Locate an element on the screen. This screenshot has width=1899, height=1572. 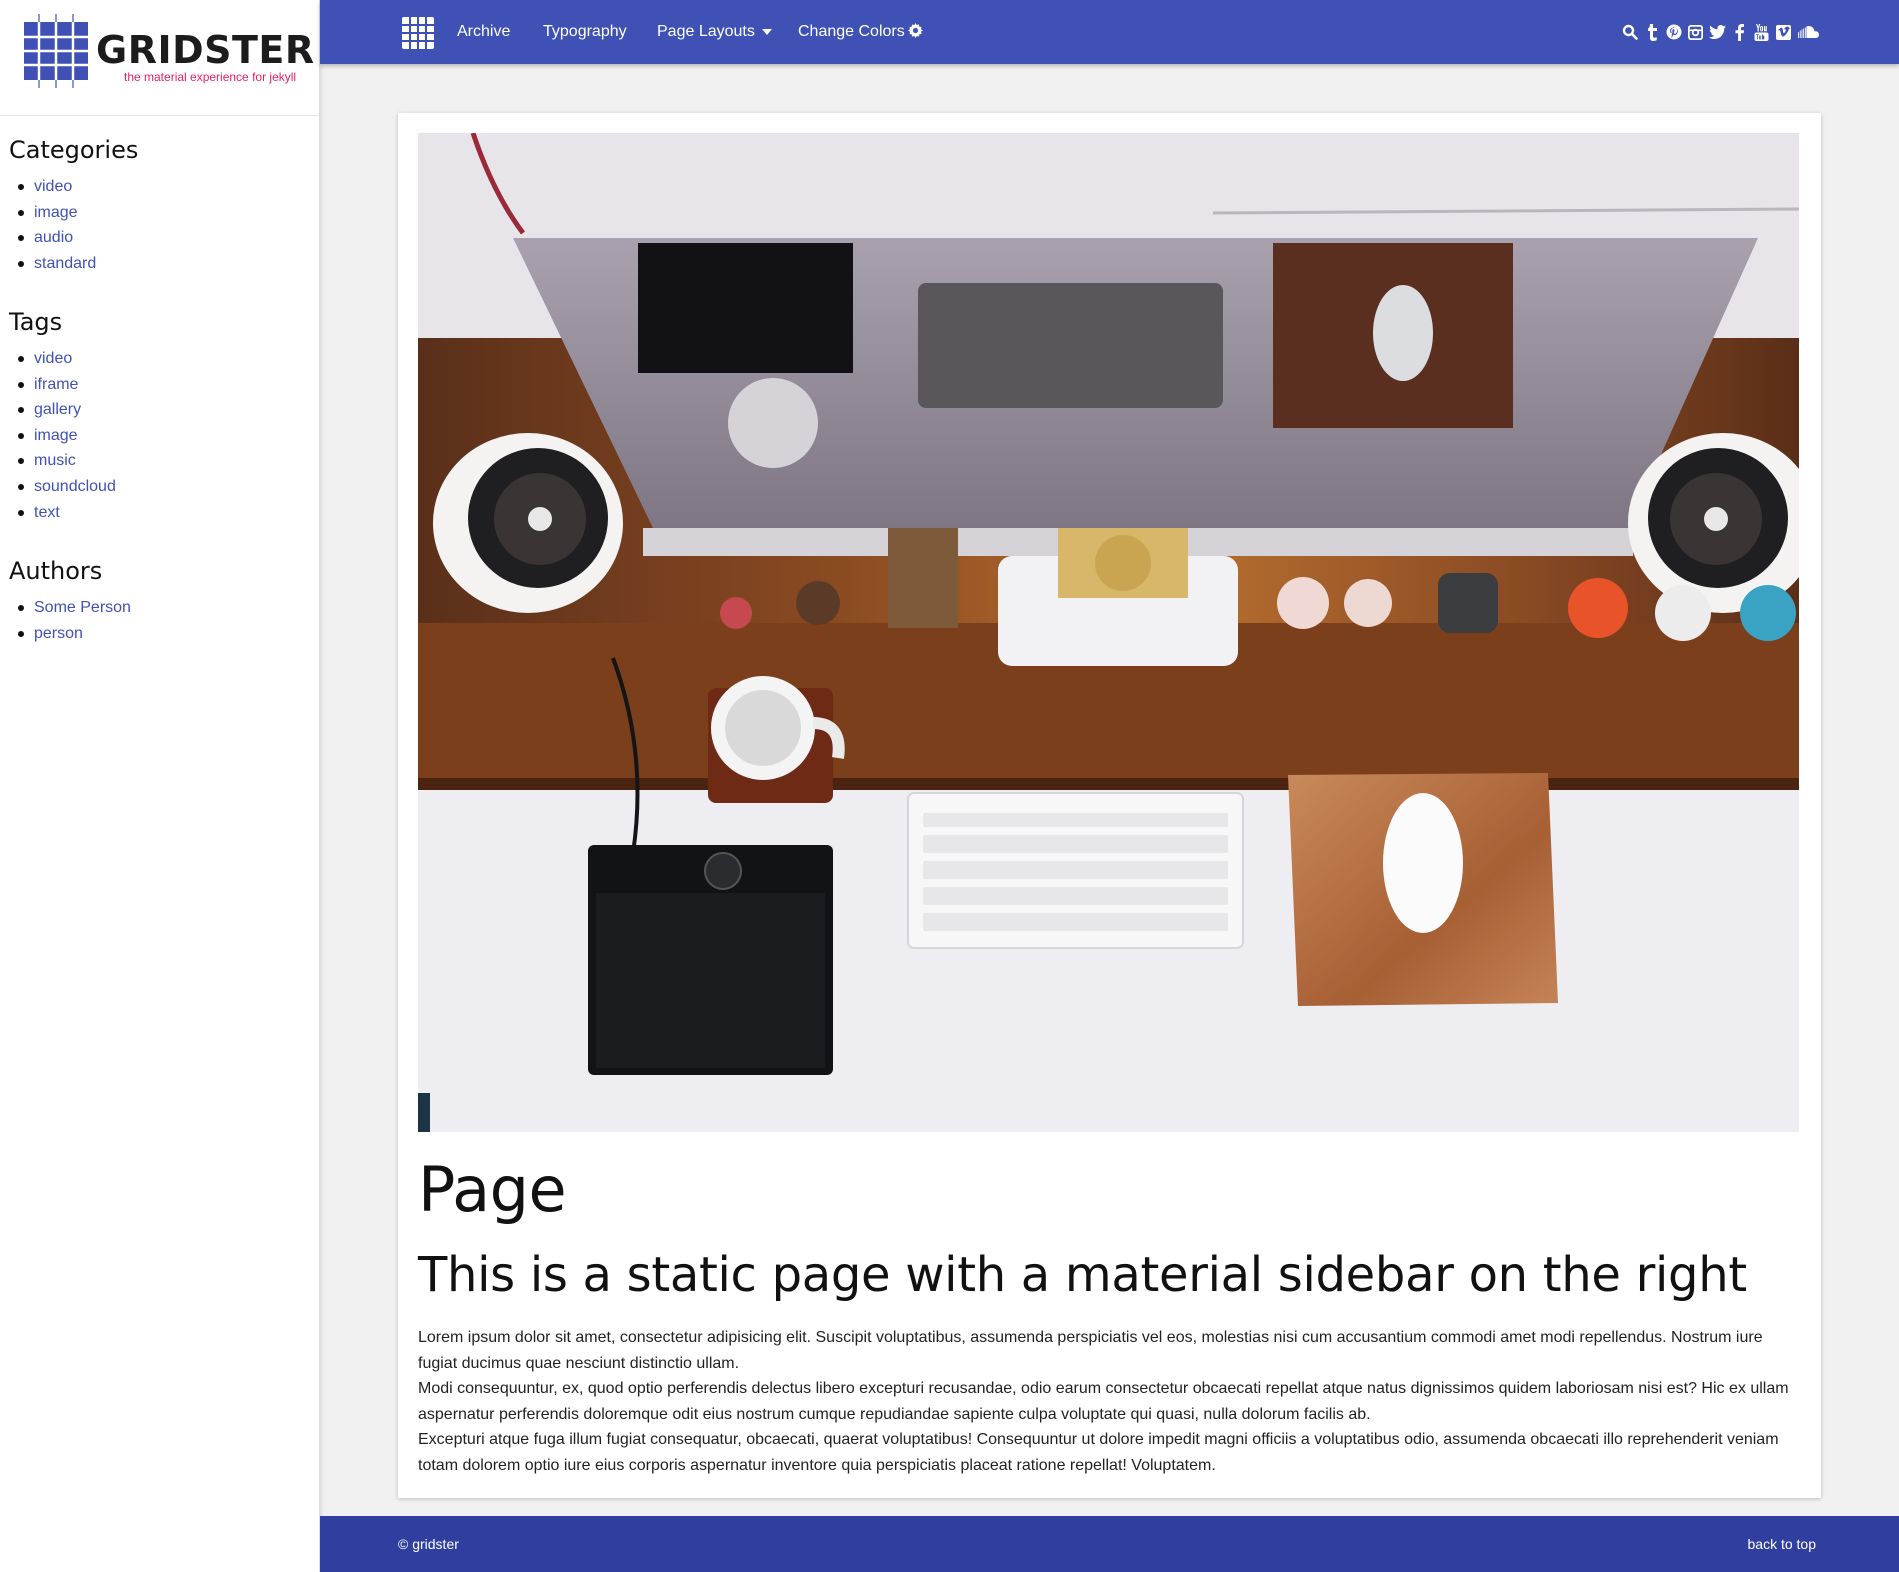
tags-heading: Tags is located at coordinates (36, 322).